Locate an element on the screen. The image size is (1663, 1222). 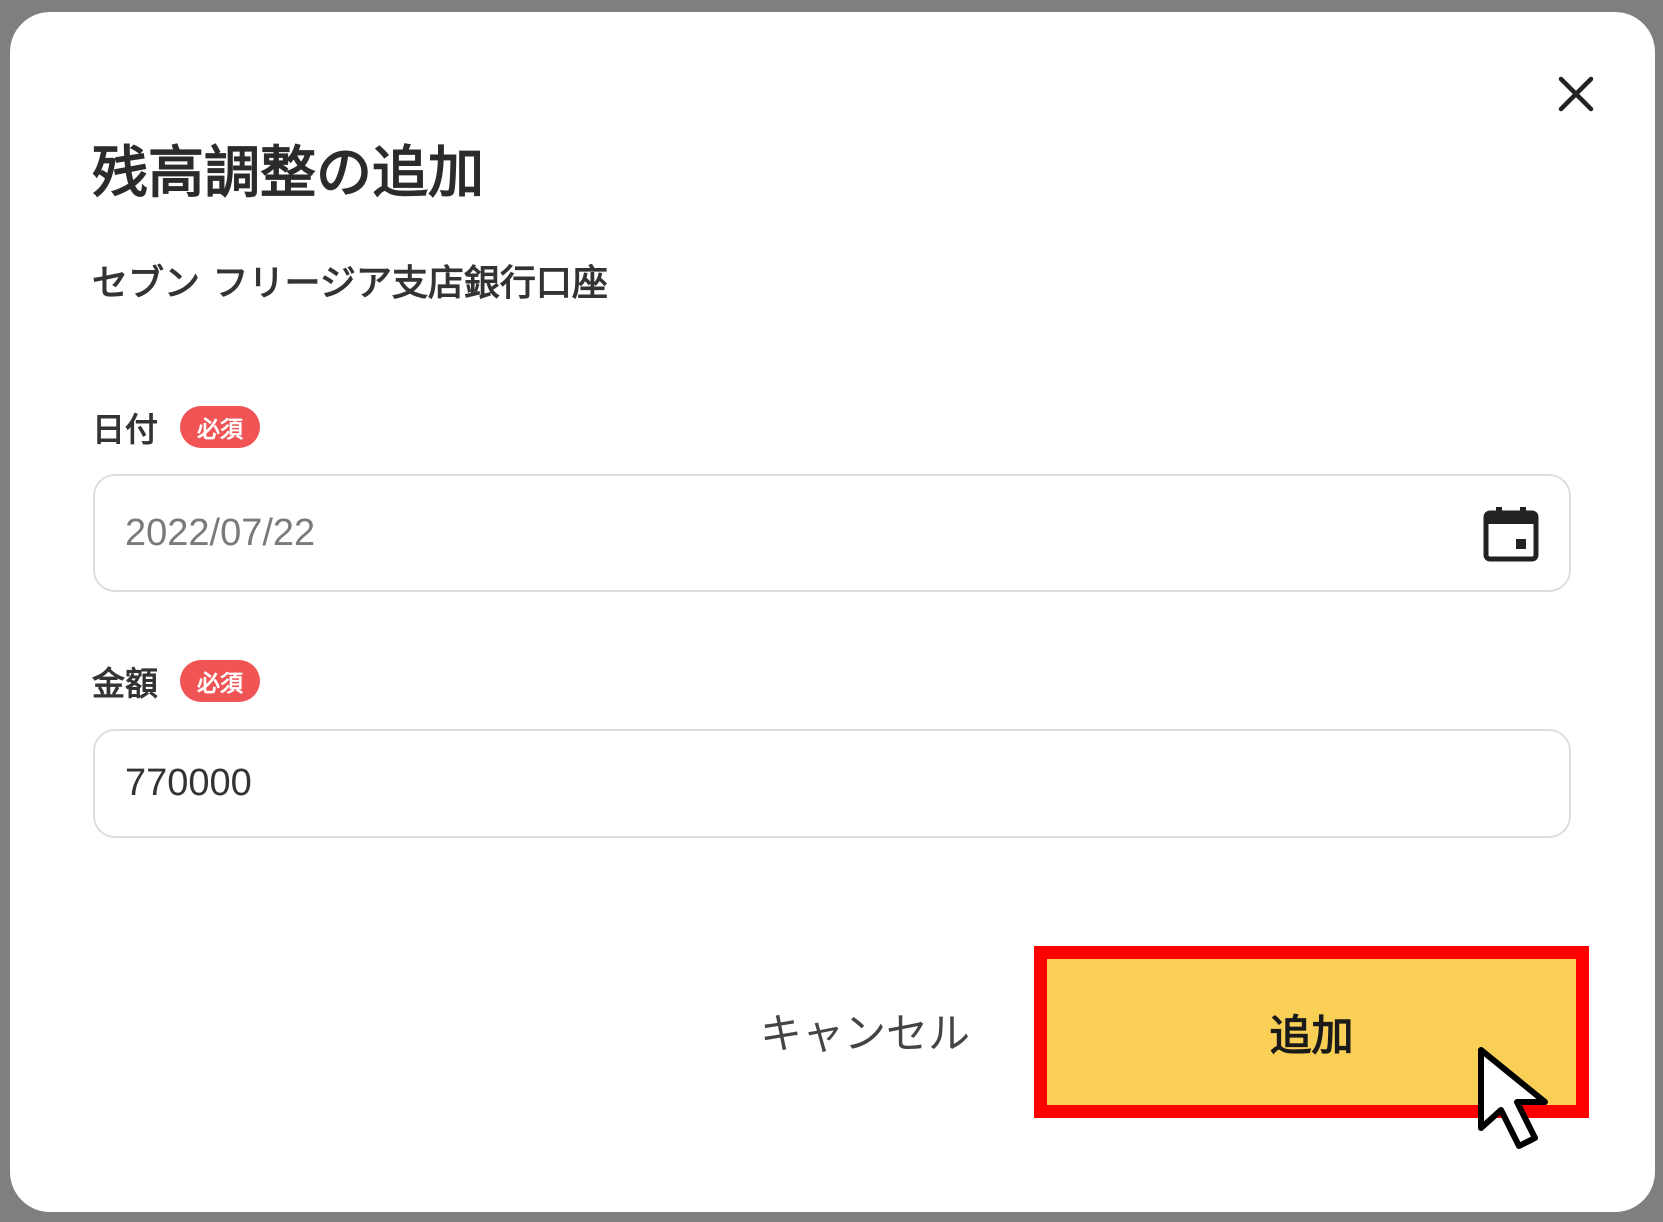
date-label-row: 日付 必須 is located at coordinates (176, 427).